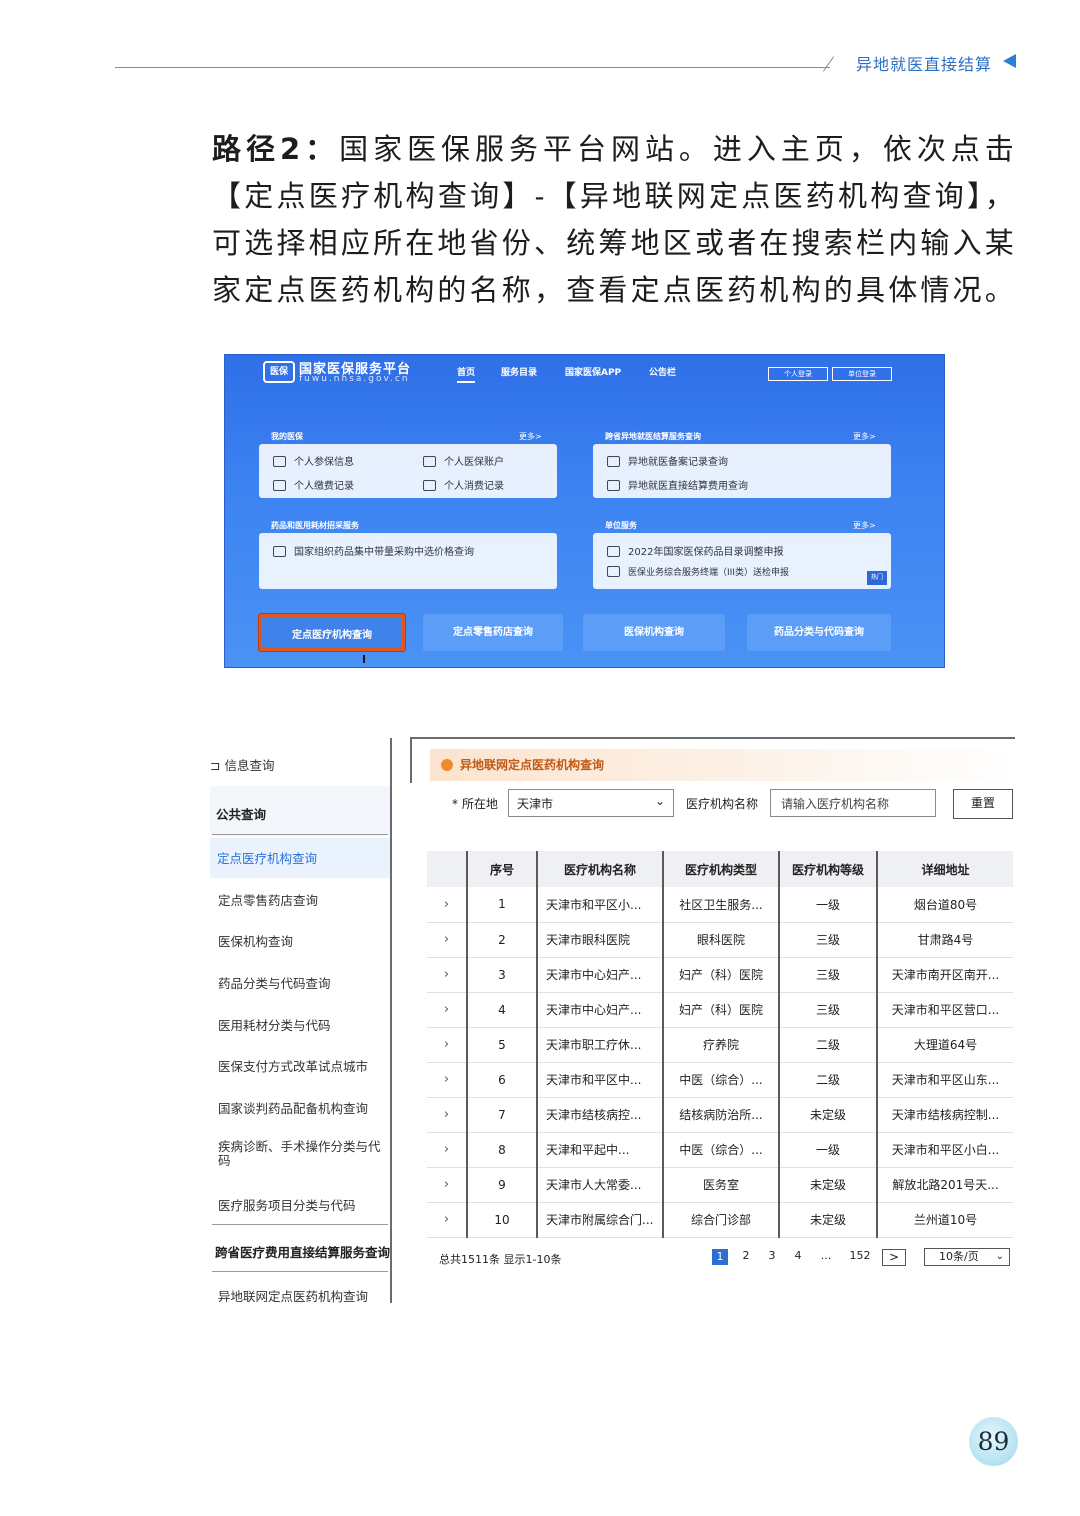 The image size is (1080, 1516). What do you see at coordinates (593, 371) in the screenshot?
I see `nav-app: 国家医保APP` at bounding box center [593, 371].